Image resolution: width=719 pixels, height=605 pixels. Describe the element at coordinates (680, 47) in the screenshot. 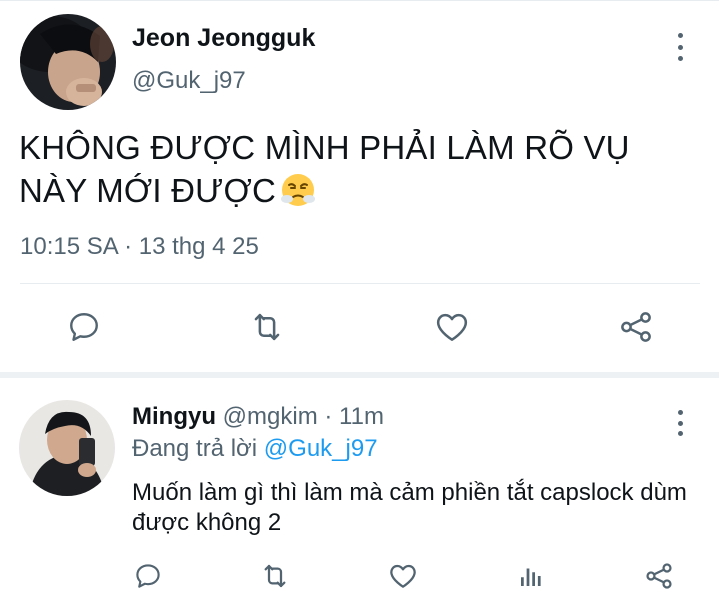

I see `more-options-icon` at that location.